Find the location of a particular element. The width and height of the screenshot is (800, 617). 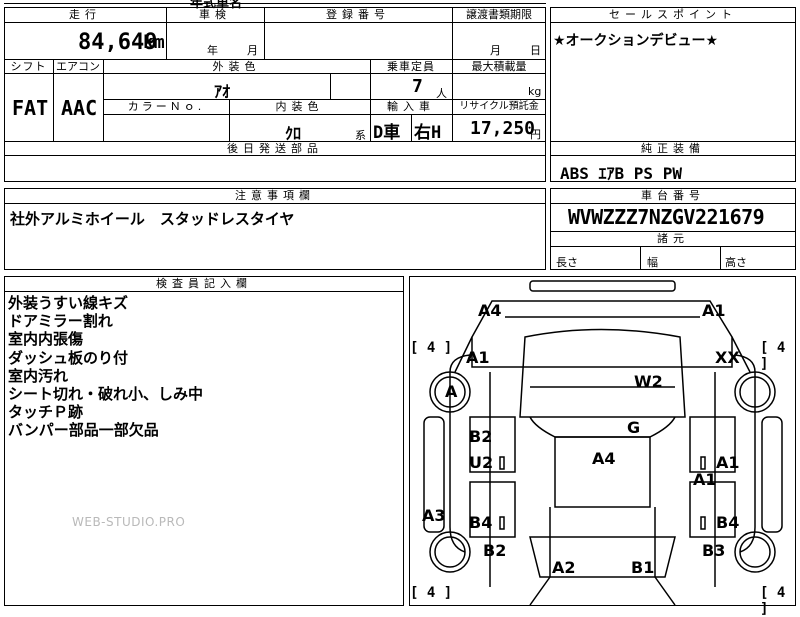

sales-point-text: ★オークションデビュー★ is located at coordinates (636, 41).